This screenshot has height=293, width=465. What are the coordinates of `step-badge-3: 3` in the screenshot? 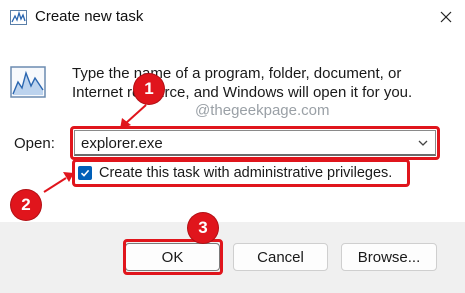 It's located at (203, 228).